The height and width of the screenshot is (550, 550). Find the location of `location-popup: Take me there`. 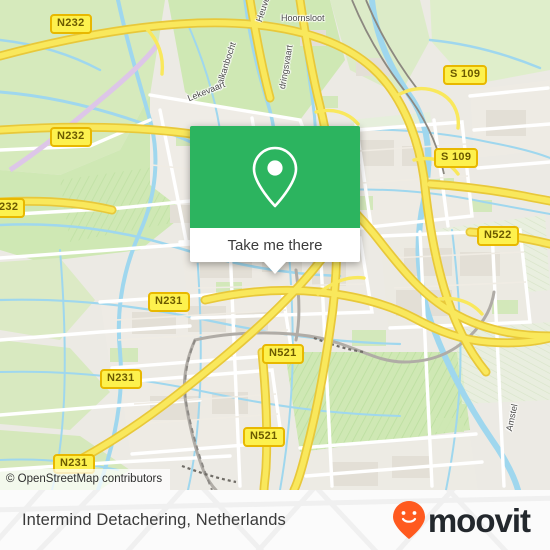

location-popup: Take me there is located at coordinates (275, 200).